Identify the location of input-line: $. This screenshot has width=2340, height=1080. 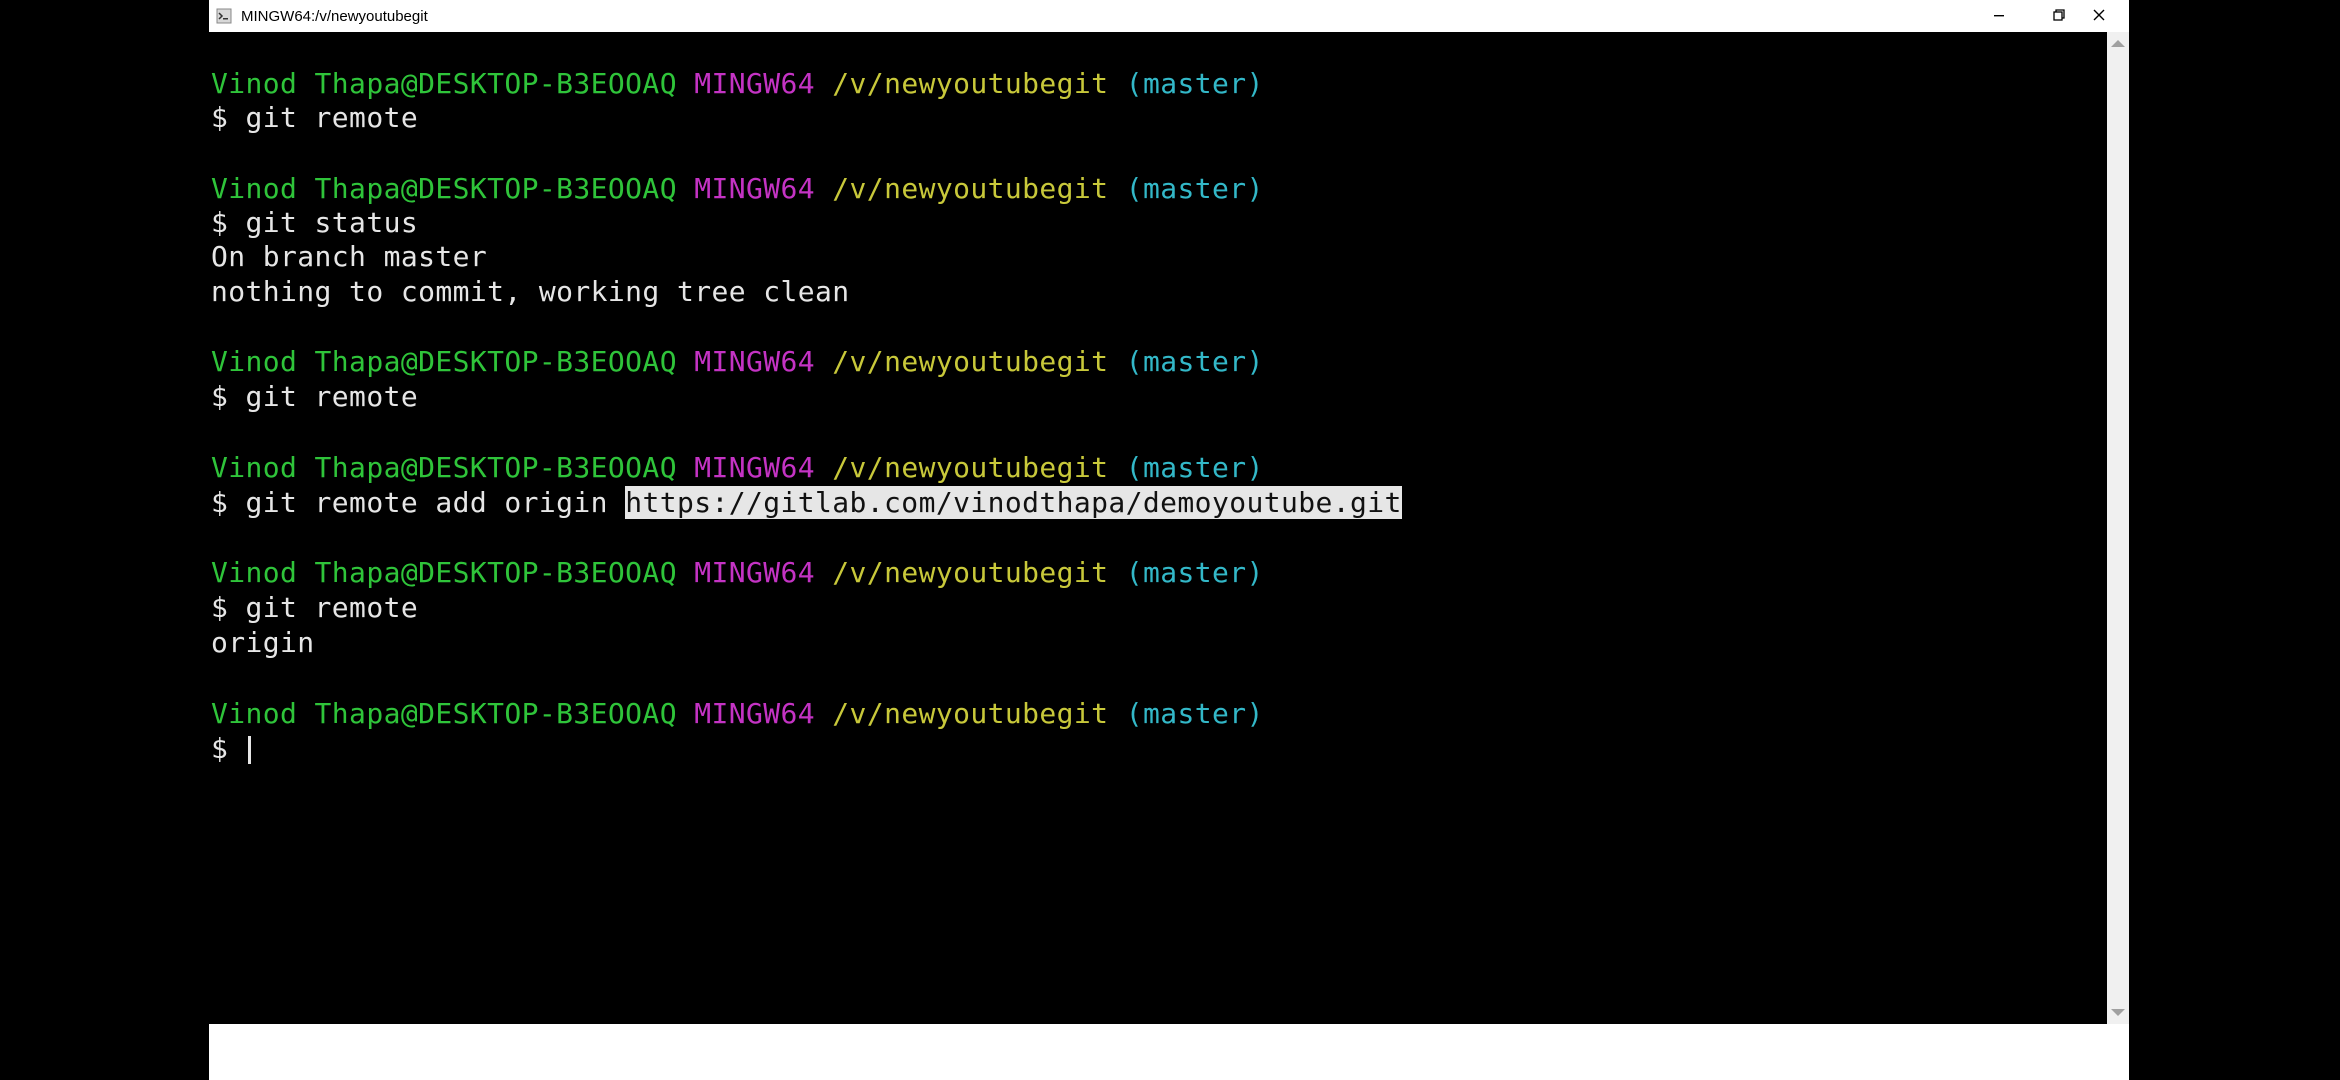
(231, 749).